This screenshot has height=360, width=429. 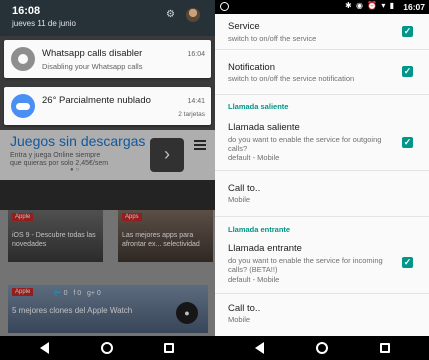 I want to click on gear-icon: ⚙, so click(x=171, y=15).